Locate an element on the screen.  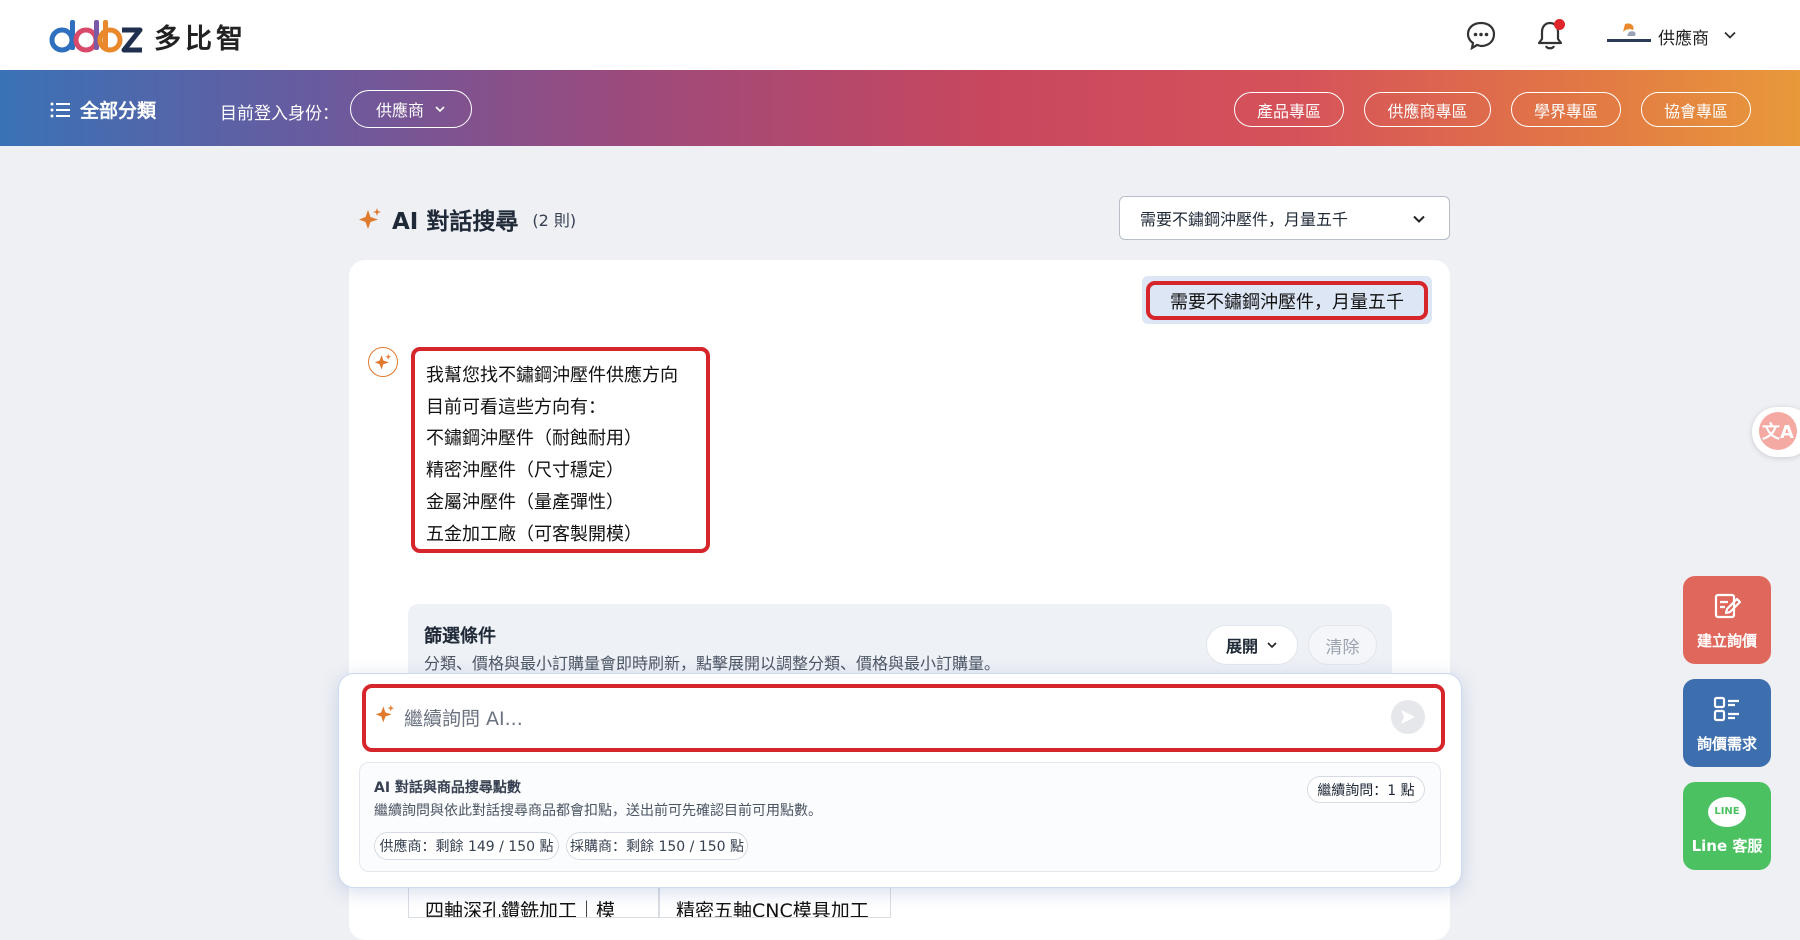
company-logo-icon is located at coordinates (1629, 34).